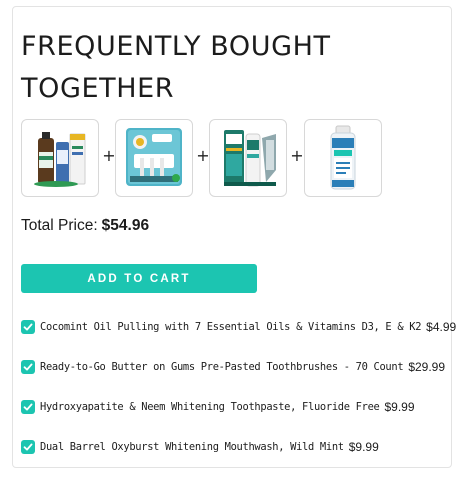 This screenshot has height=483, width=457. I want to click on total-price: Total Price: $54.96, so click(85, 226).